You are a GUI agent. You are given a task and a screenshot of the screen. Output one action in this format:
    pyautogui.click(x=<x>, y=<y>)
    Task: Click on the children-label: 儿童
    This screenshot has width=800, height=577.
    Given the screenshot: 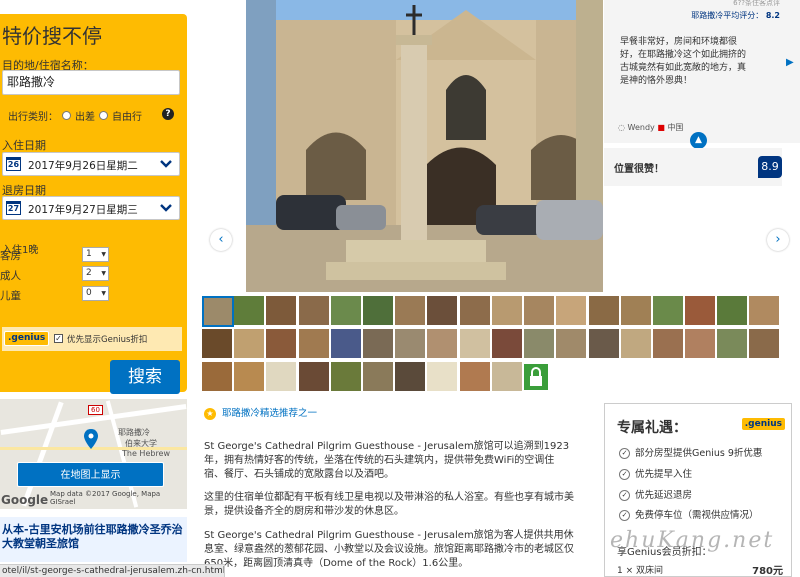 What is the action you would take?
    pyautogui.click(x=10, y=296)
    